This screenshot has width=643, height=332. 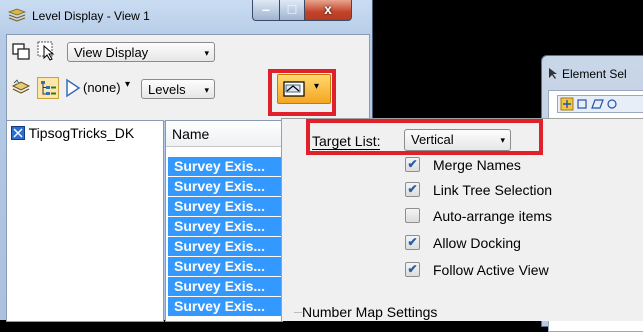 I want to click on auto-arrange-checkbox, so click(x=412, y=215).